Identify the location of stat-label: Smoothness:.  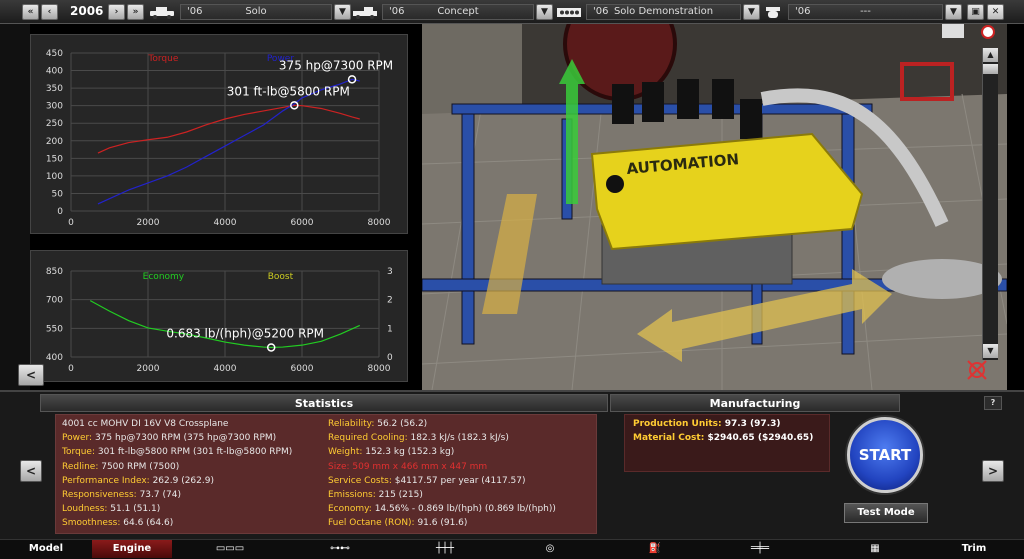
(93, 523).